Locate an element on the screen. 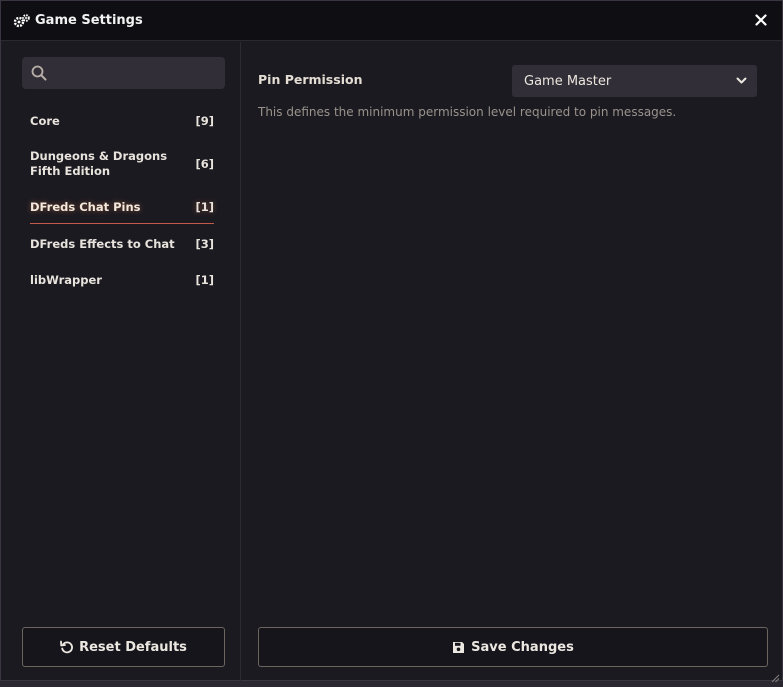 The height and width of the screenshot is (687, 783). category-dfreds-effects-to-chat: DFreds Effects to Chat [3] is located at coordinates (122, 244).